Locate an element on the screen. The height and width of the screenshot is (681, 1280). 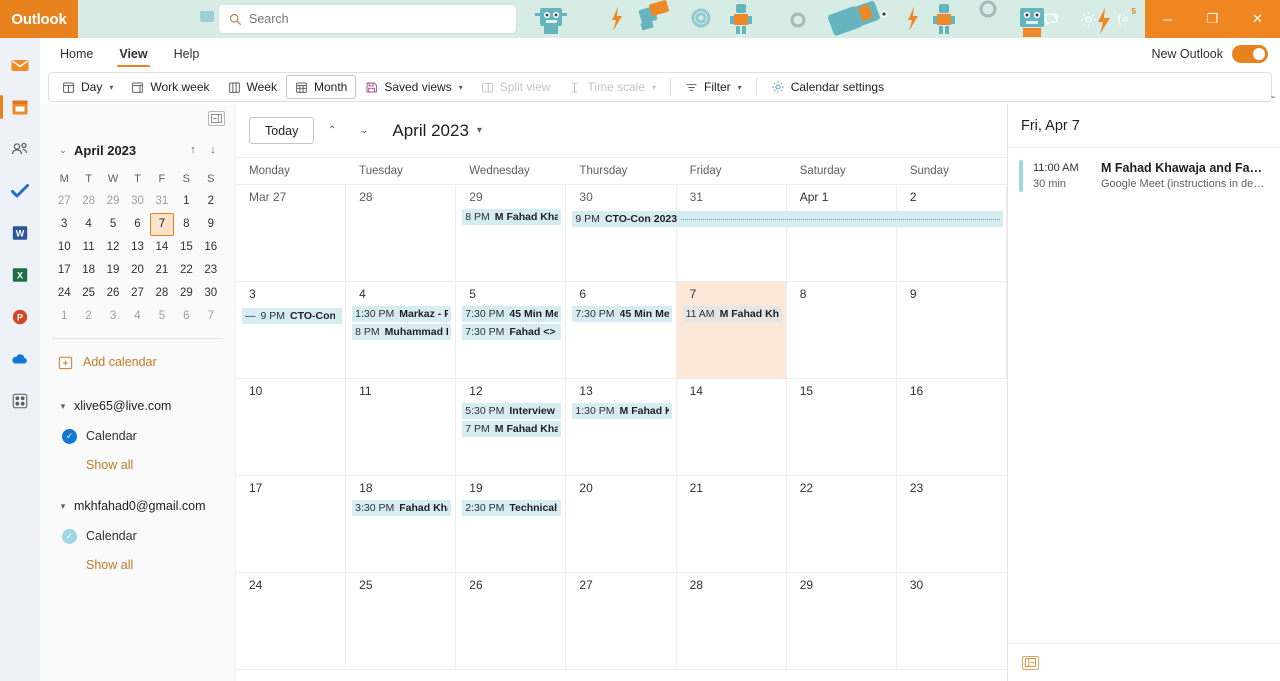
mini-calendar-day: 24 is located at coordinates (64, 293).